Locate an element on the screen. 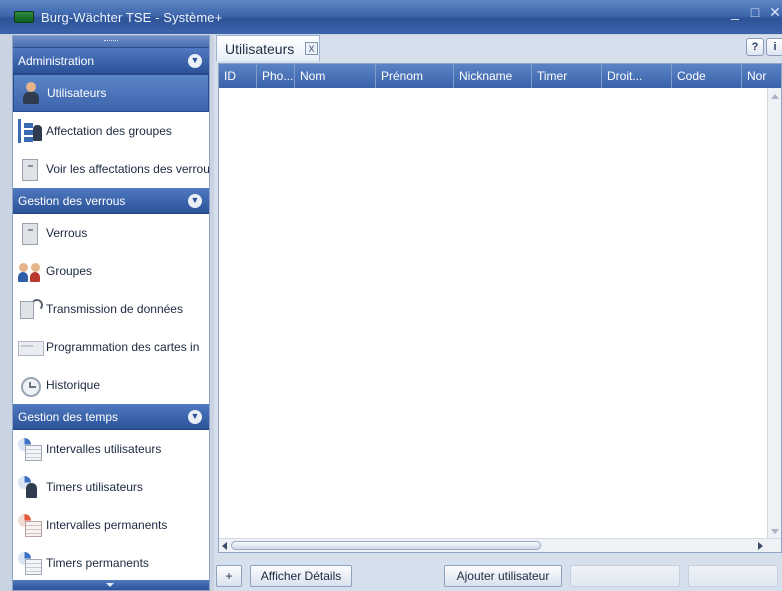 This screenshot has height=591, width=782. sidebar-item-transmission: Transmission de données is located at coordinates (111, 309).